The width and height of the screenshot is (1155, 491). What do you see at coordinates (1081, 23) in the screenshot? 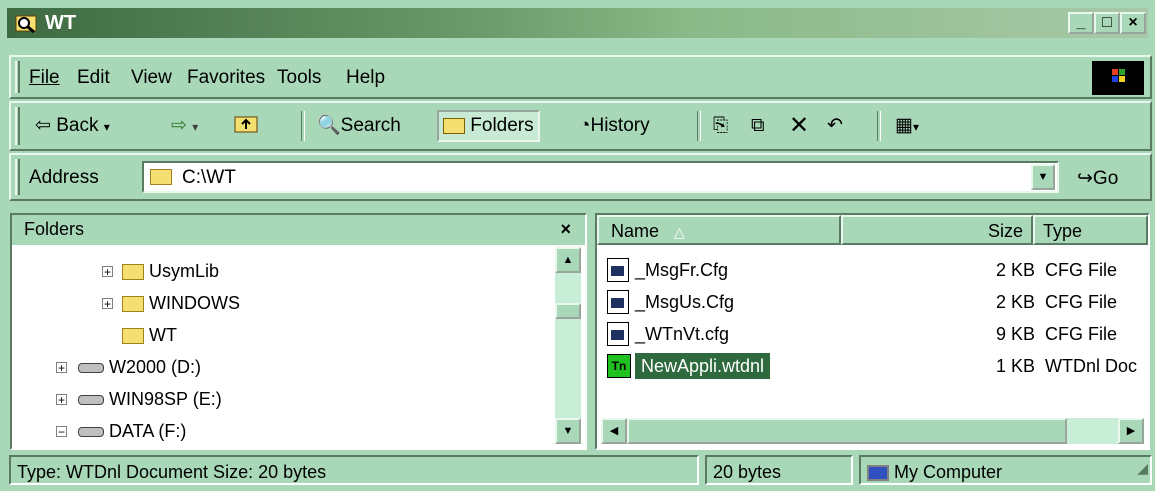
I see `minimize-button: _` at bounding box center [1081, 23].